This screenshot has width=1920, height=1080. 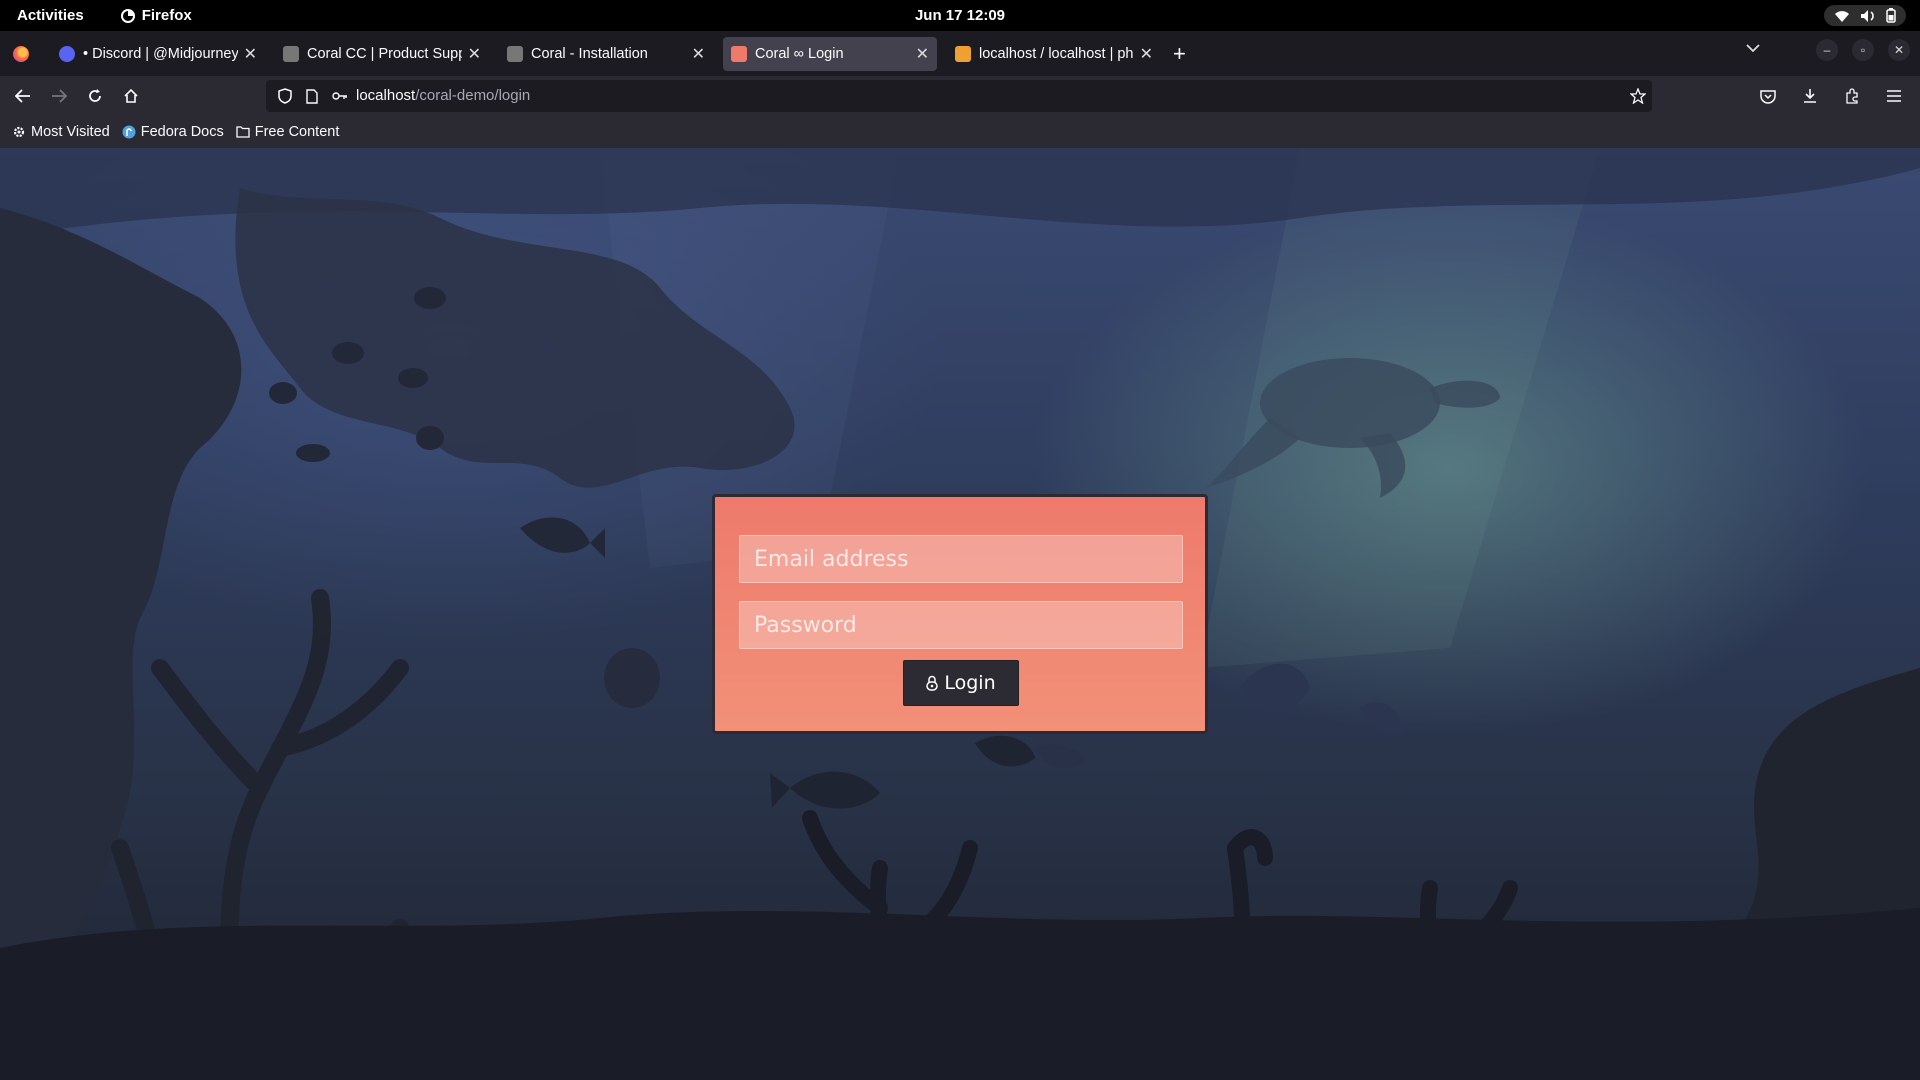 I want to click on list-all-tabs-icon, so click(x=1753, y=48).